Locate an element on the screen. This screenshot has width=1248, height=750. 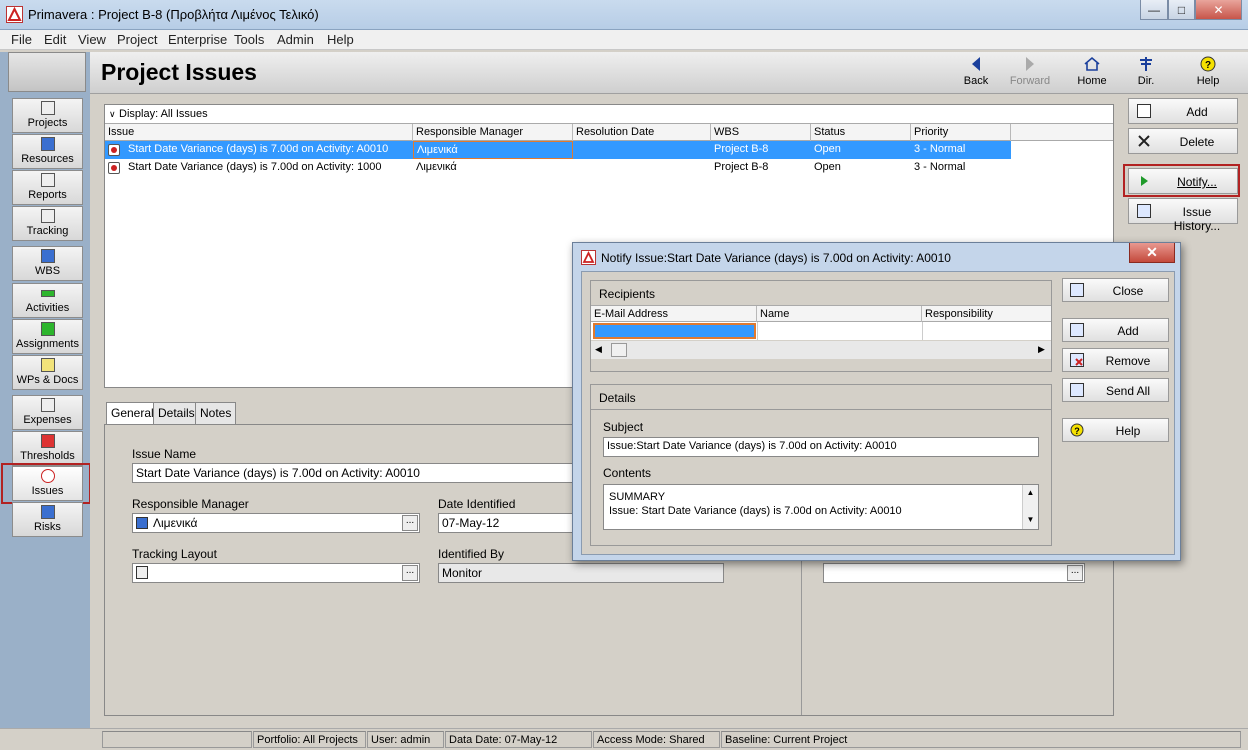
email-address-input is located at coordinates (674, 331).